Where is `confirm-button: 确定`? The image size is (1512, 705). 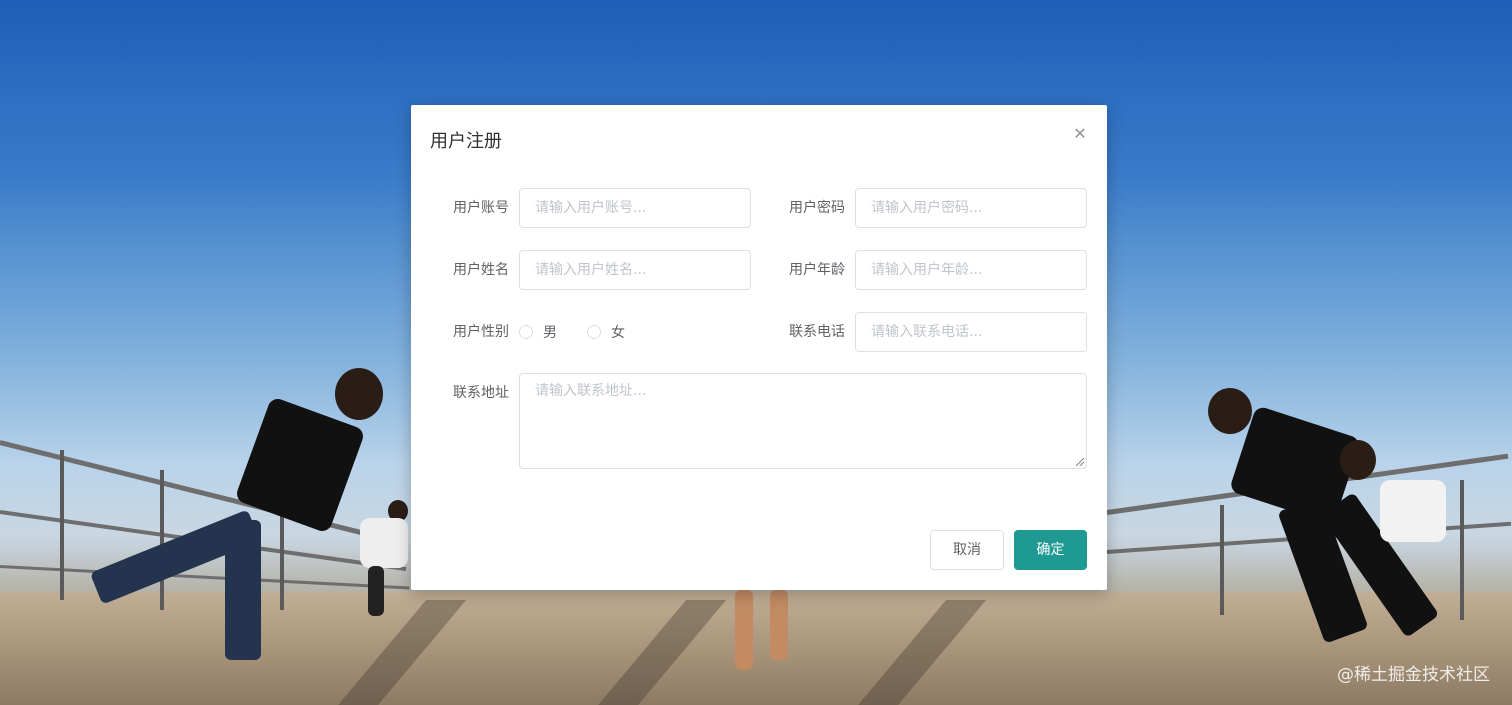
confirm-button: 确定 is located at coordinates (1050, 550).